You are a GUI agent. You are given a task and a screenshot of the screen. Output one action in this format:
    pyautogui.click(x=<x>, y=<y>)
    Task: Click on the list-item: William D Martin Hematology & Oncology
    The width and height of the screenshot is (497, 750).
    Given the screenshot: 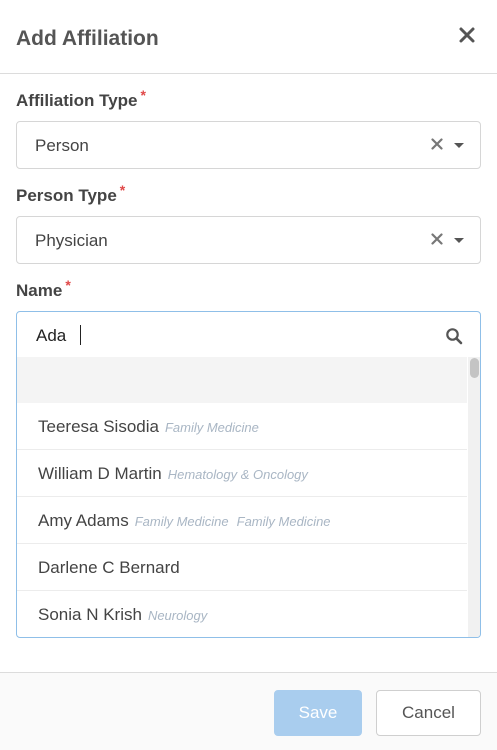 What is the action you would take?
    pyautogui.click(x=242, y=473)
    